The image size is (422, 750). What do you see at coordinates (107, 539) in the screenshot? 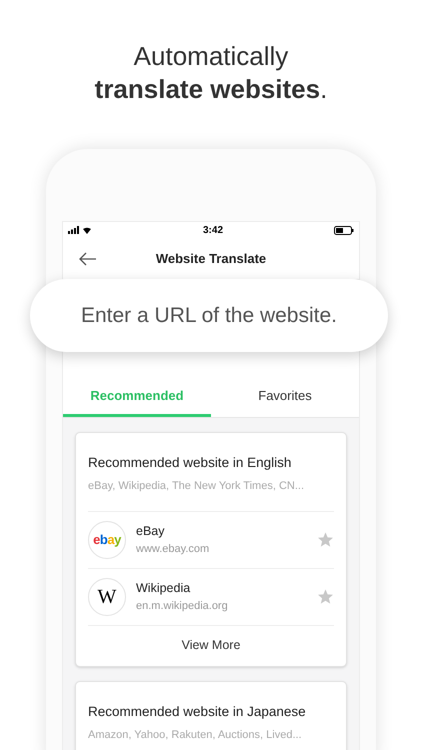
I see `site-logo: ebay` at bounding box center [107, 539].